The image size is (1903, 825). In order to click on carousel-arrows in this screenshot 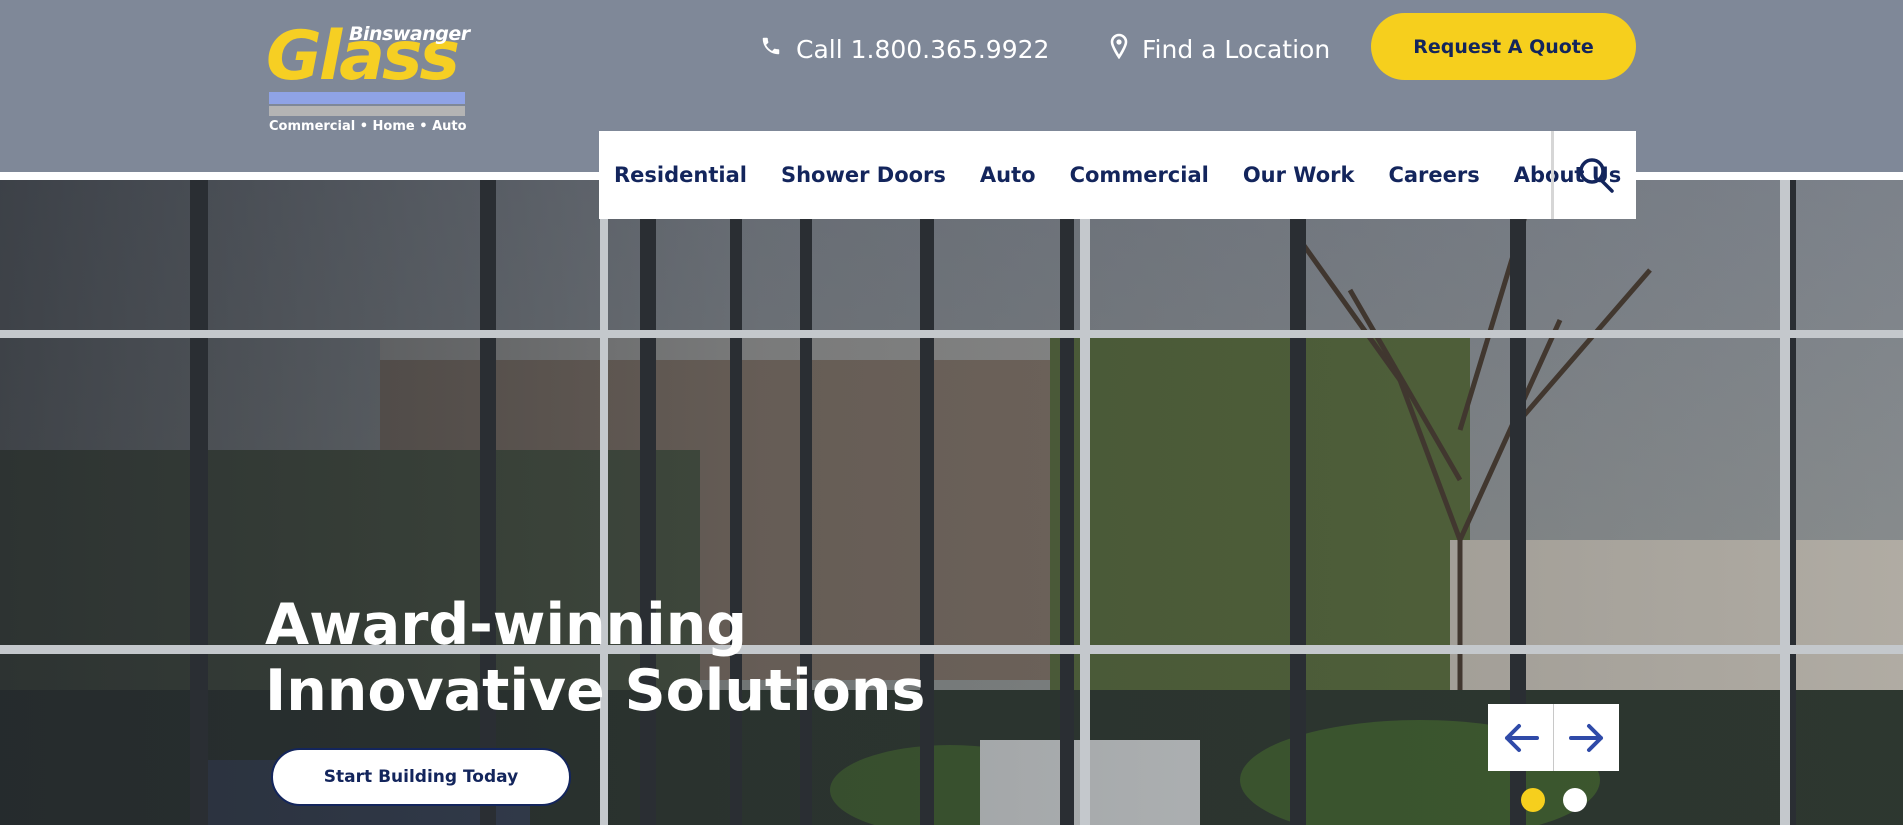, I will do `click(1553, 737)`.